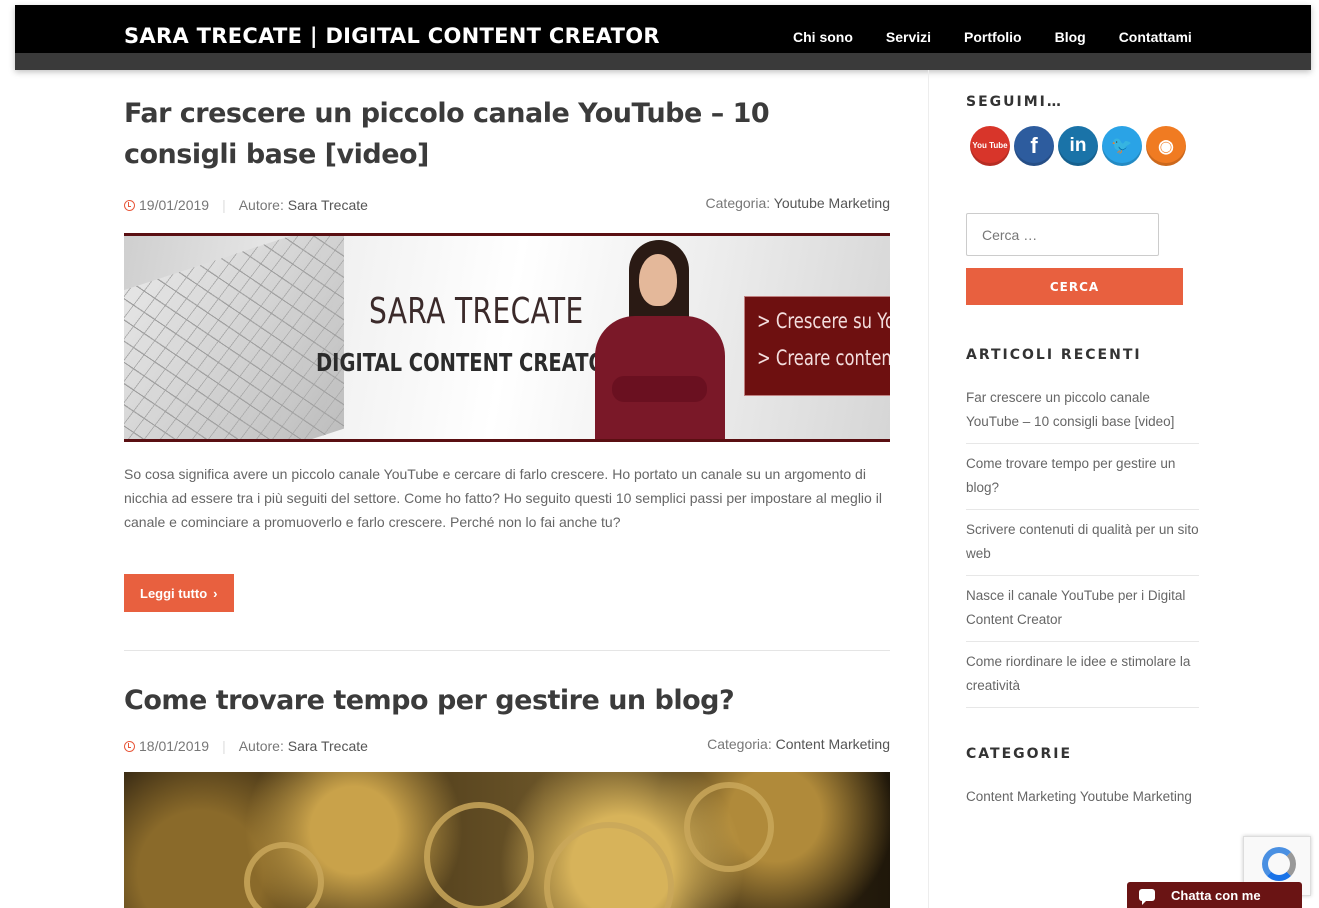  Describe the element at coordinates (174, 746) in the screenshot. I see `post-date: 18/01/2019` at that location.